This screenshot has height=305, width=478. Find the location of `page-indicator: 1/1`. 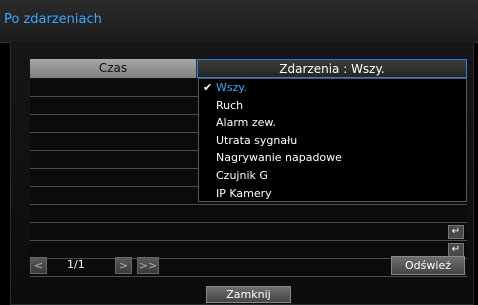

page-indicator: 1/1 is located at coordinates (76, 264).